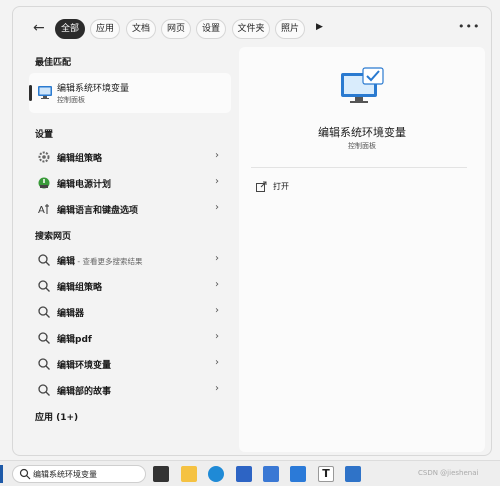 The width and height of the screenshot is (500, 486). I want to click on app-icon, so click(271, 474).